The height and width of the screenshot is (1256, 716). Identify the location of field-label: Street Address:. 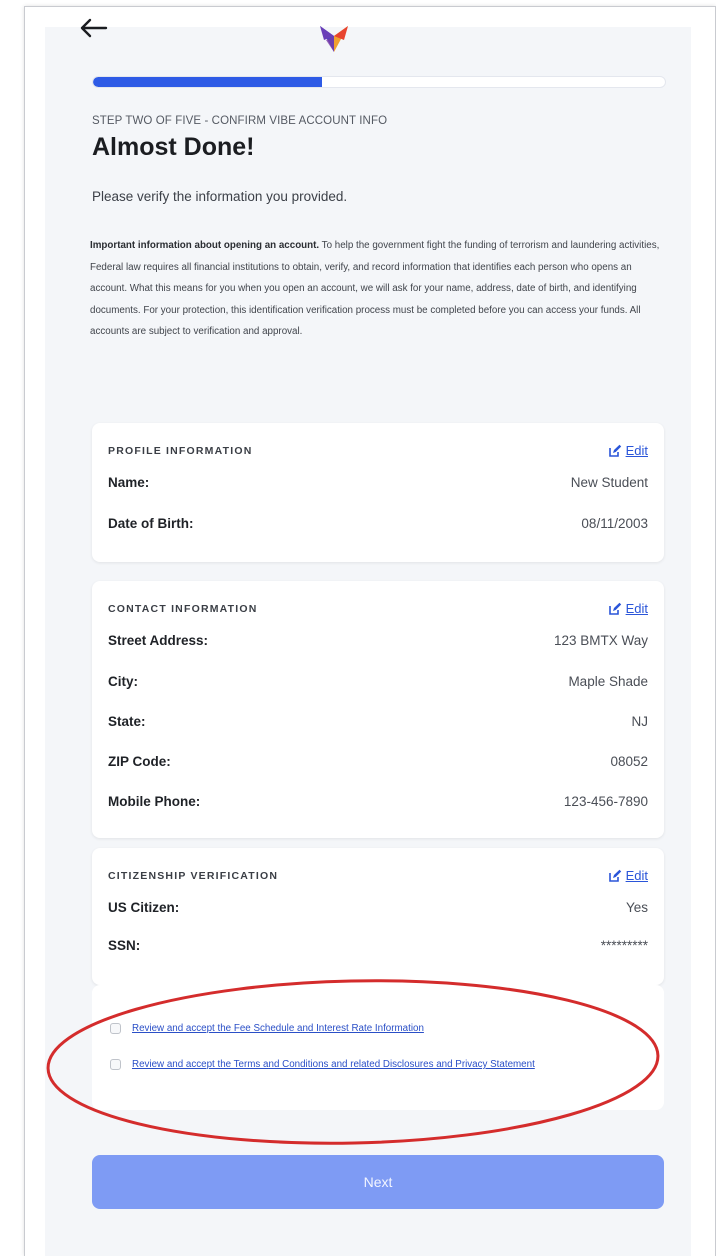
(158, 640).